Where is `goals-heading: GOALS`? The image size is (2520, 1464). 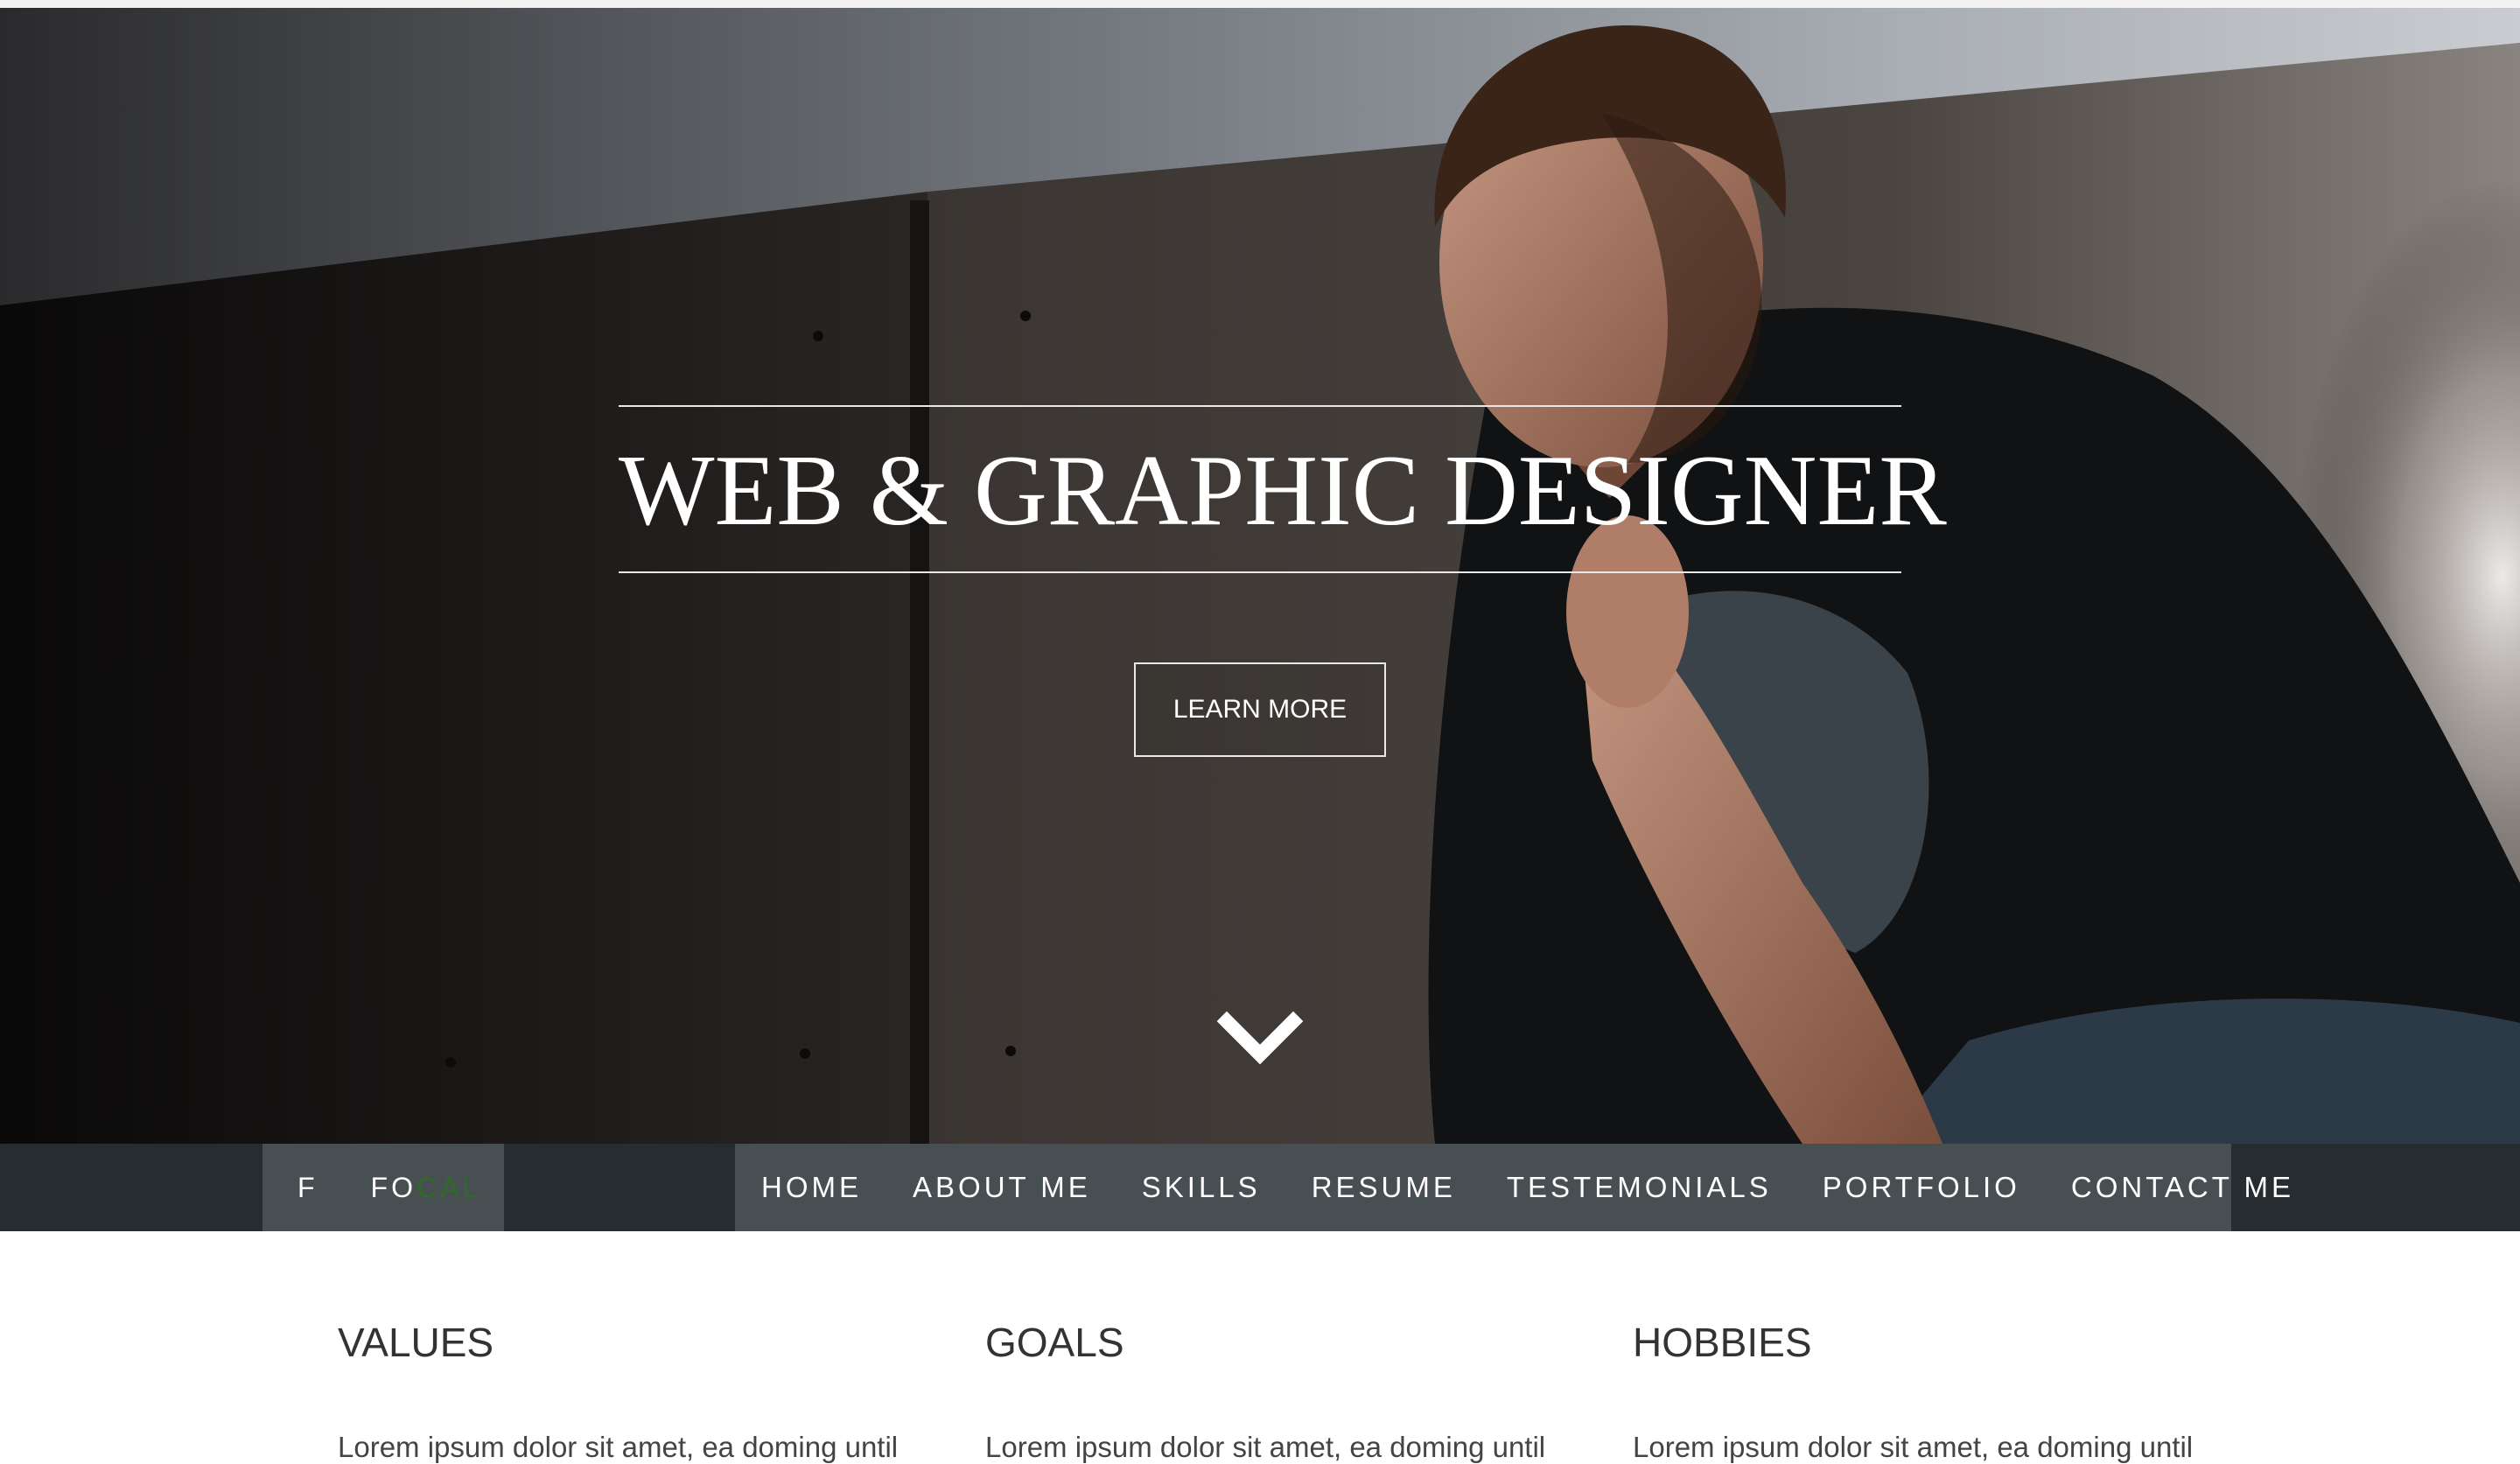
goals-heading: GOALS is located at coordinates (1054, 1343).